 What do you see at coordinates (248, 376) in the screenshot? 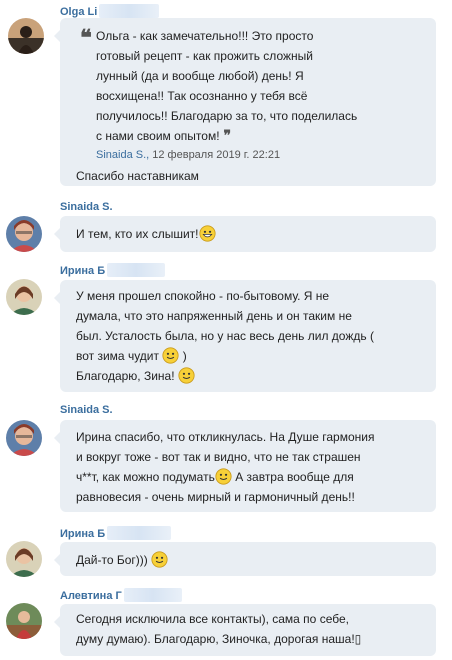
I see `message-text: Благодарю, Зина!` at bounding box center [248, 376].